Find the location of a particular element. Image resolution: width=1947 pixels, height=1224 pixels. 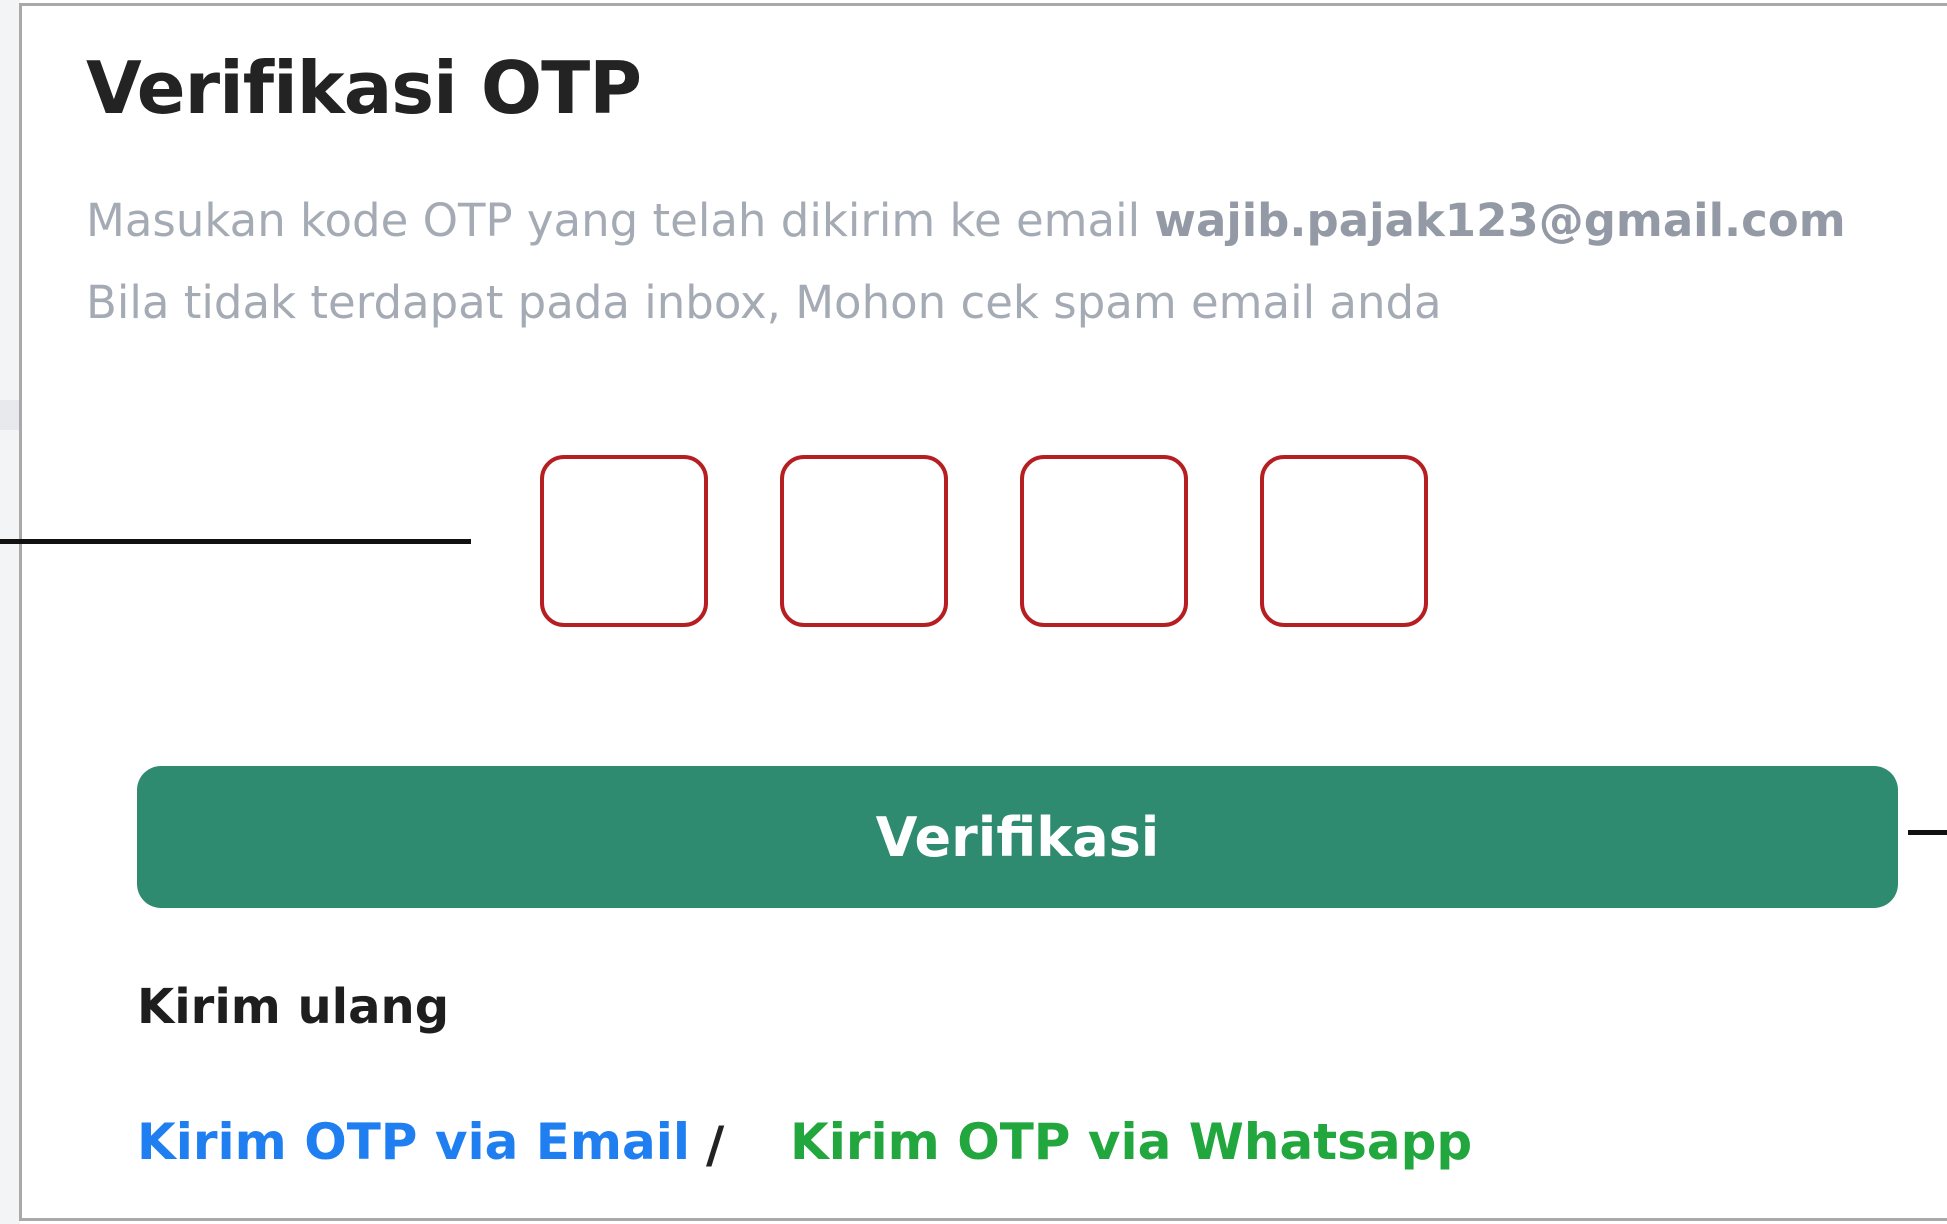

verify-button: Verifikasi is located at coordinates (1017, 837).